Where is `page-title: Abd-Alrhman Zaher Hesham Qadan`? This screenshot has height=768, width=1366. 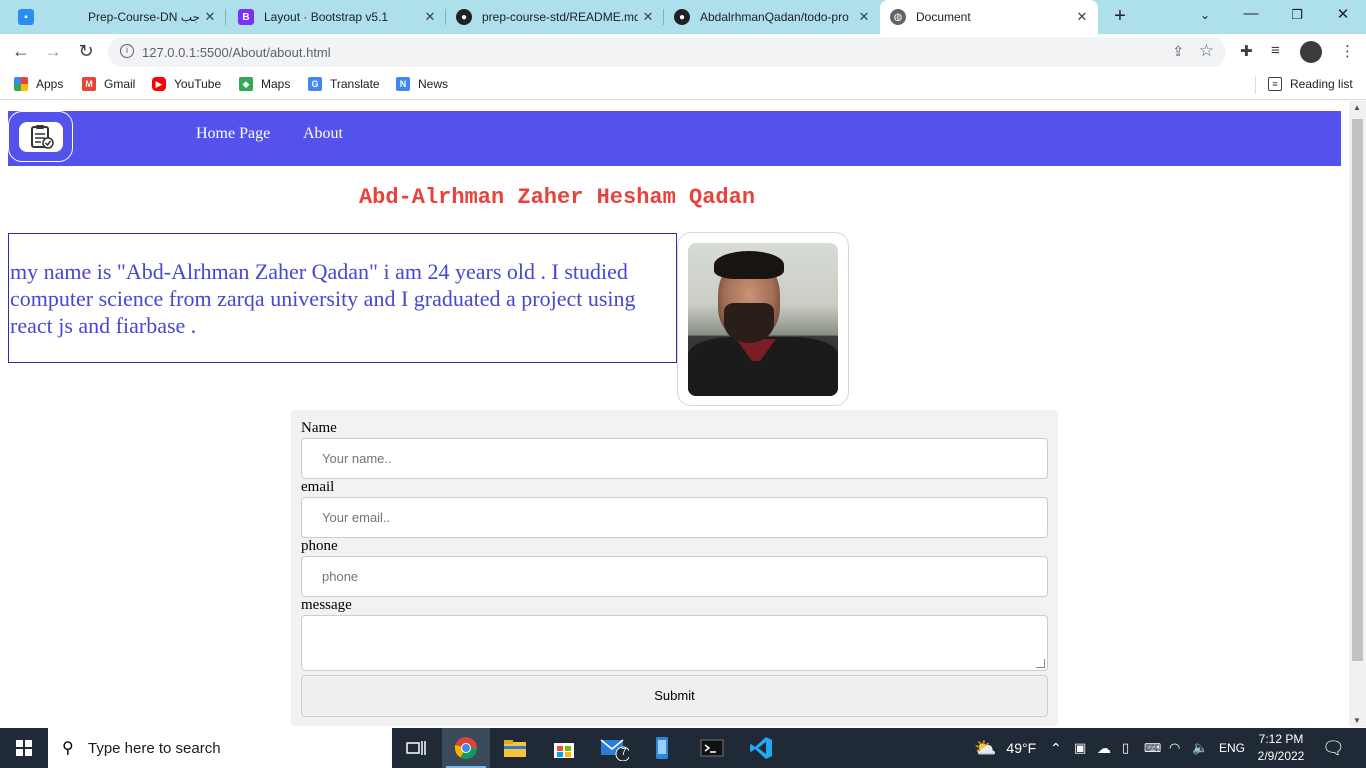 page-title: Abd-Alrhman Zaher Hesham Qadan is located at coordinates (557, 197).